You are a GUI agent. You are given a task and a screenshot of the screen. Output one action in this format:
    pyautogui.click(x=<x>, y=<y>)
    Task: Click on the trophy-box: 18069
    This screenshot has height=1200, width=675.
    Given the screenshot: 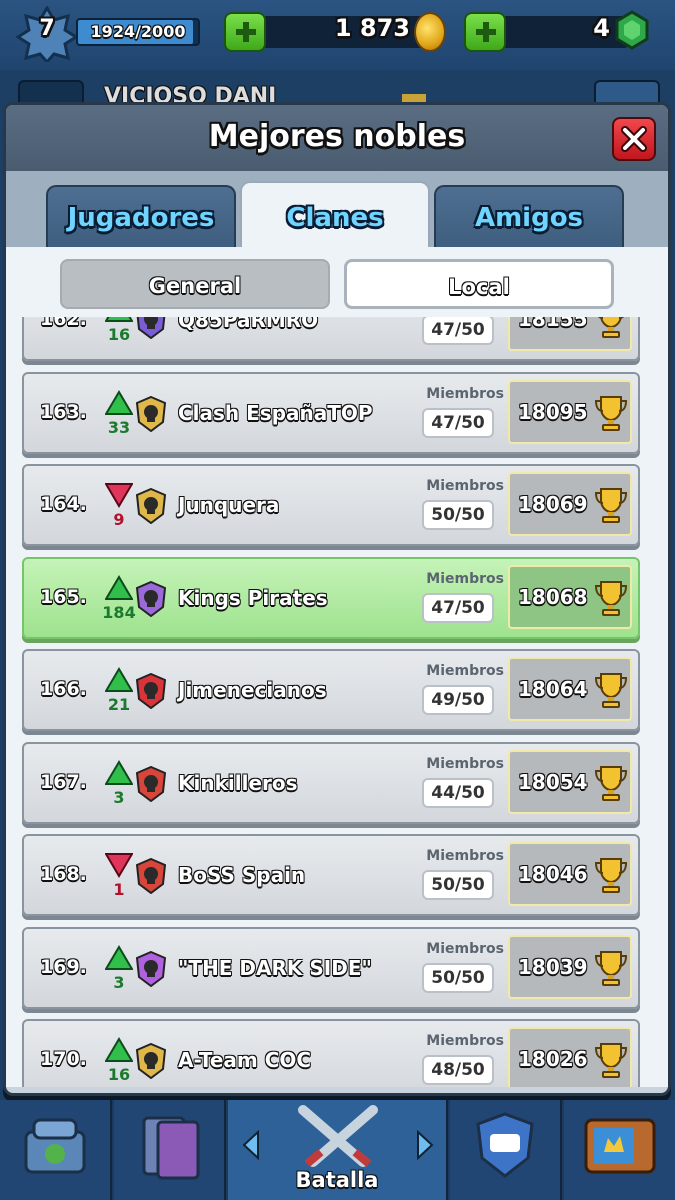 What is the action you would take?
    pyautogui.click(x=570, y=504)
    